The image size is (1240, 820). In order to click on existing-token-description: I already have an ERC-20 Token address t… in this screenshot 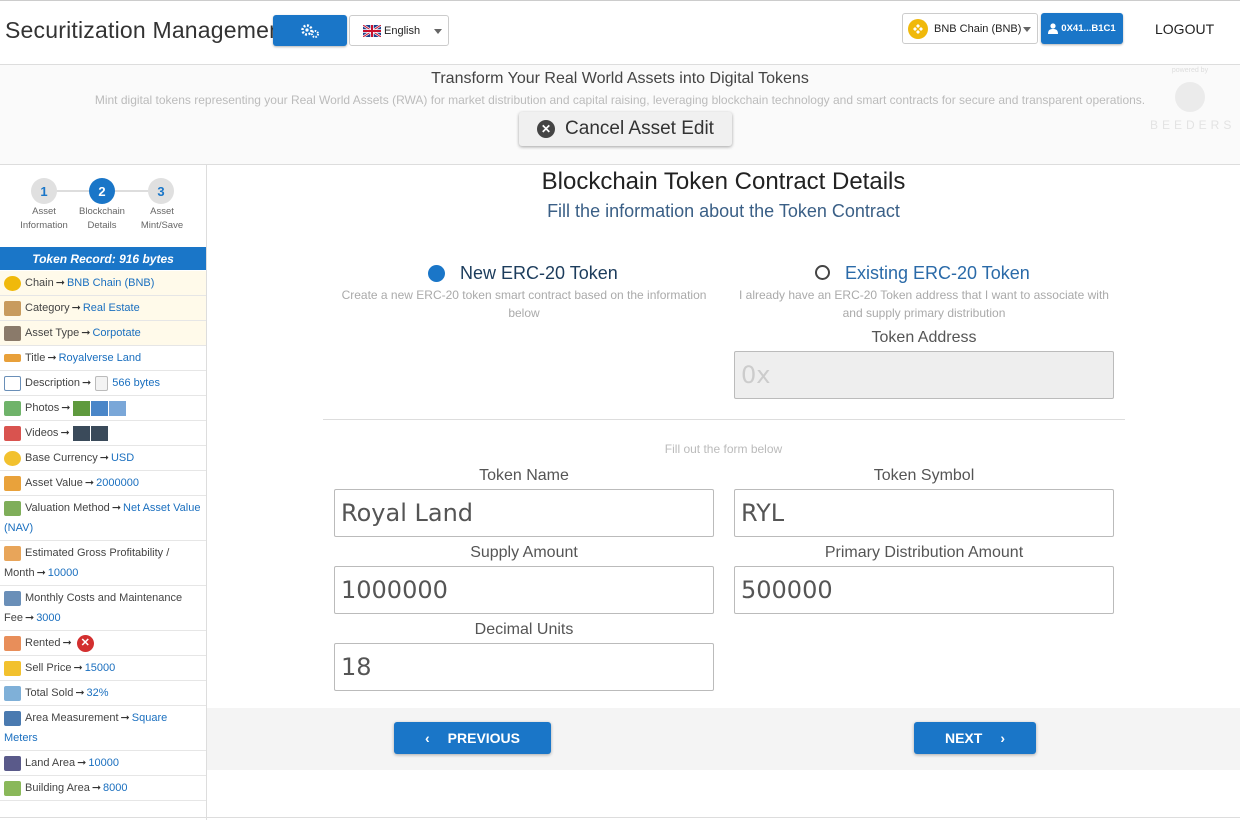, I will do `click(924, 304)`.